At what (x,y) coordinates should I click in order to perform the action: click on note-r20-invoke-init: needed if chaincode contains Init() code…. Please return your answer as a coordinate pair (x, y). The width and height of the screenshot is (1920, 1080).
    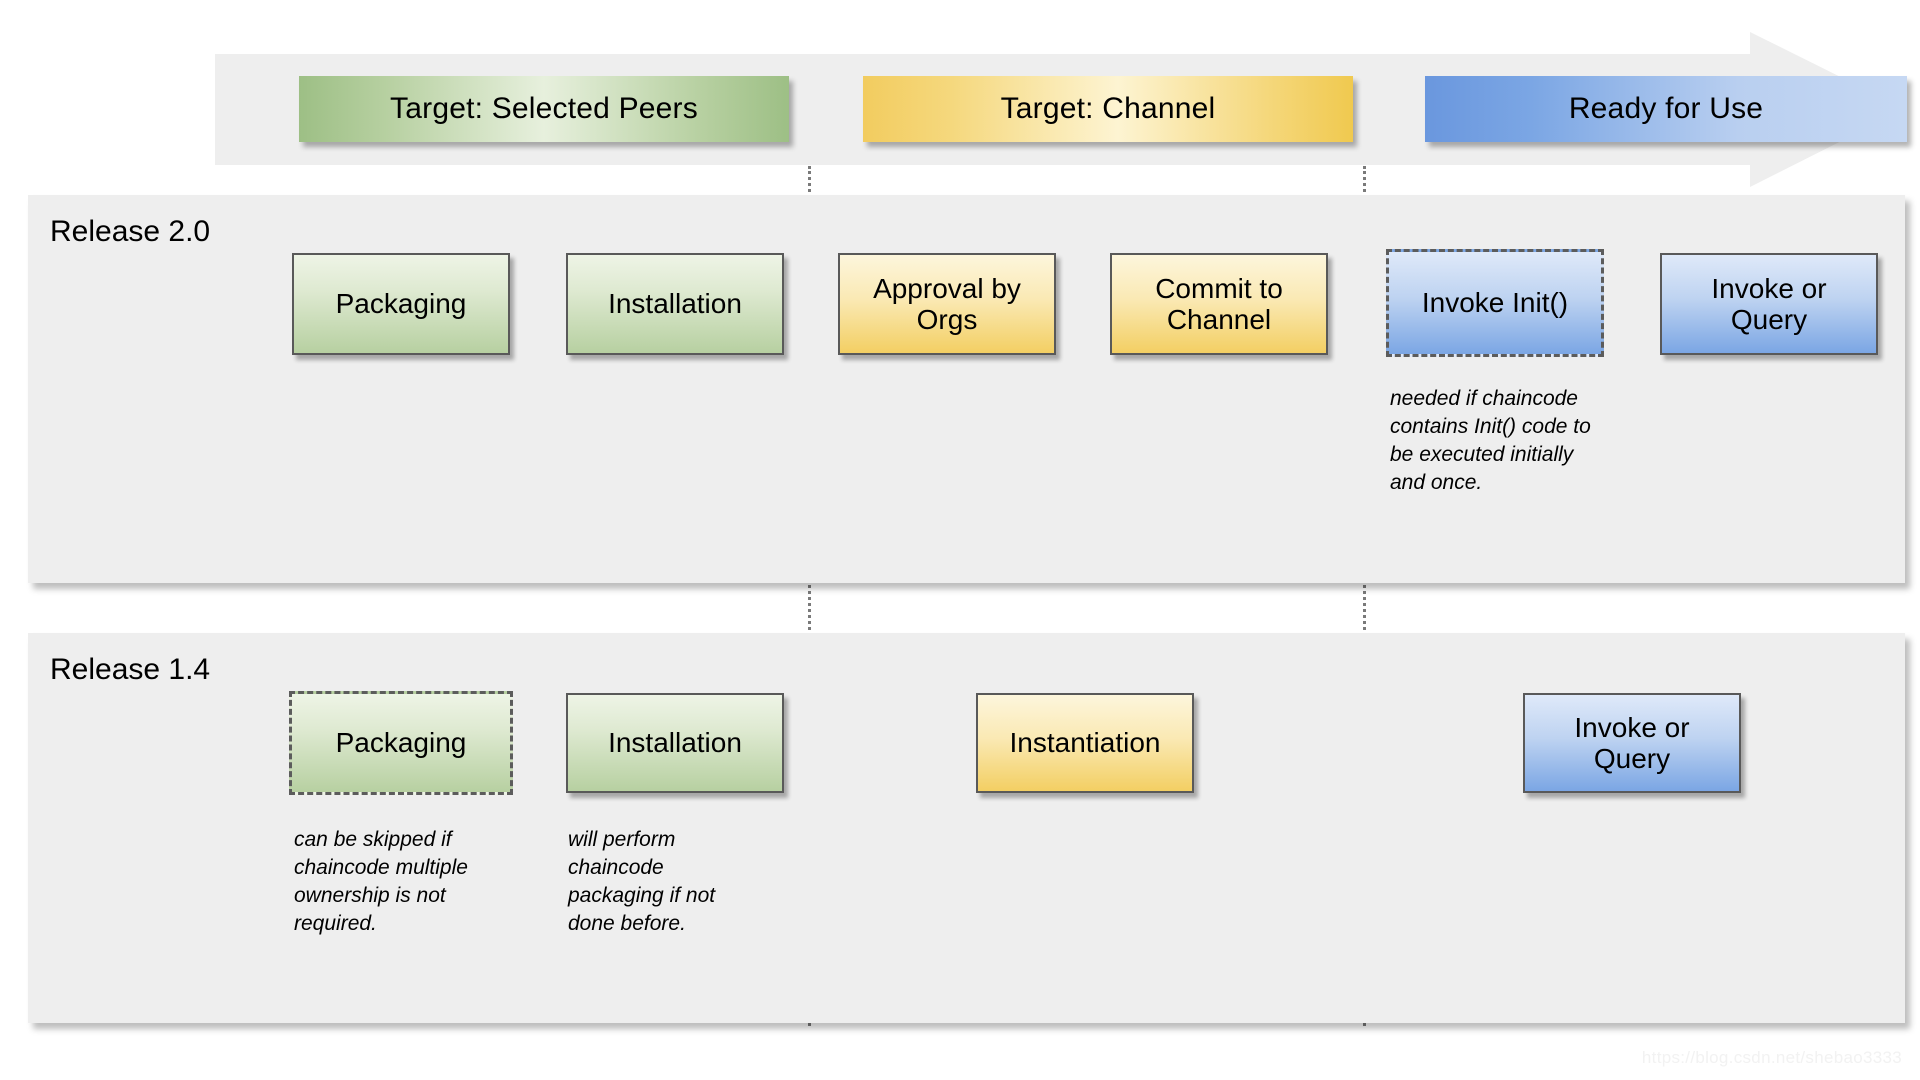
    Looking at the image, I should click on (1490, 440).